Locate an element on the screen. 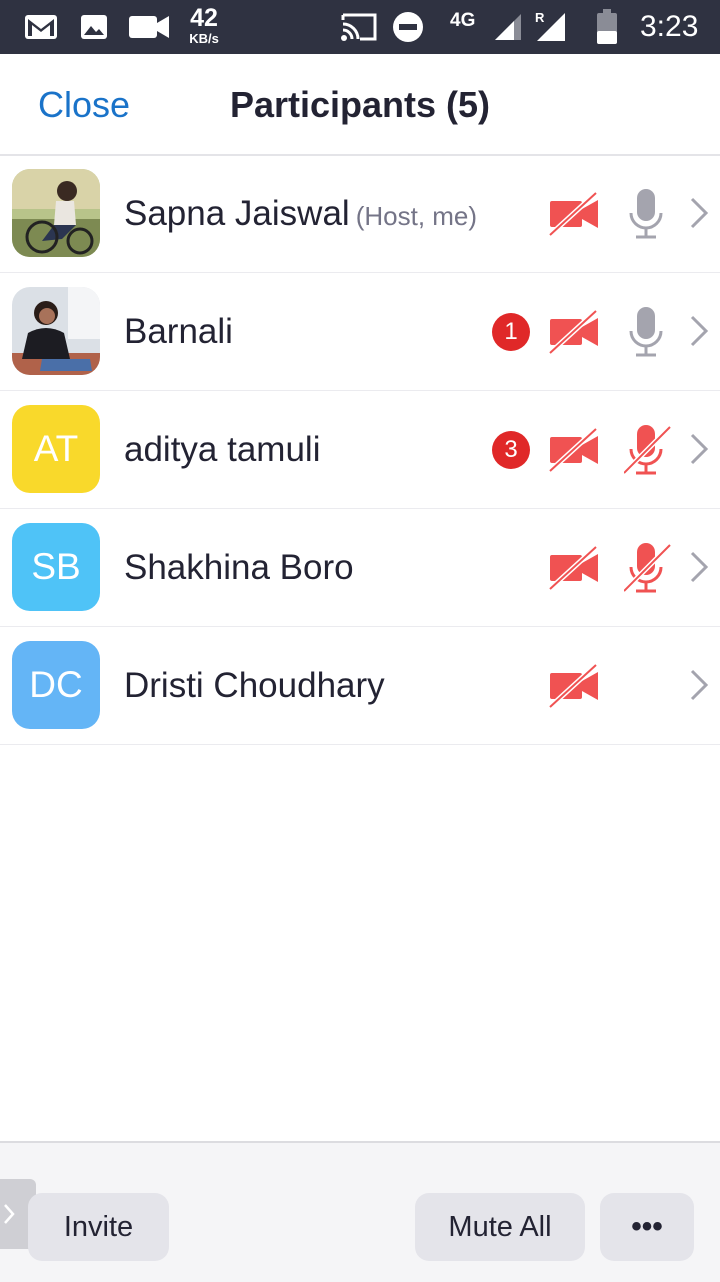 Image resolution: width=720 pixels, height=1282 pixels. clock: 3:23 is located at coordinates (669, 26).